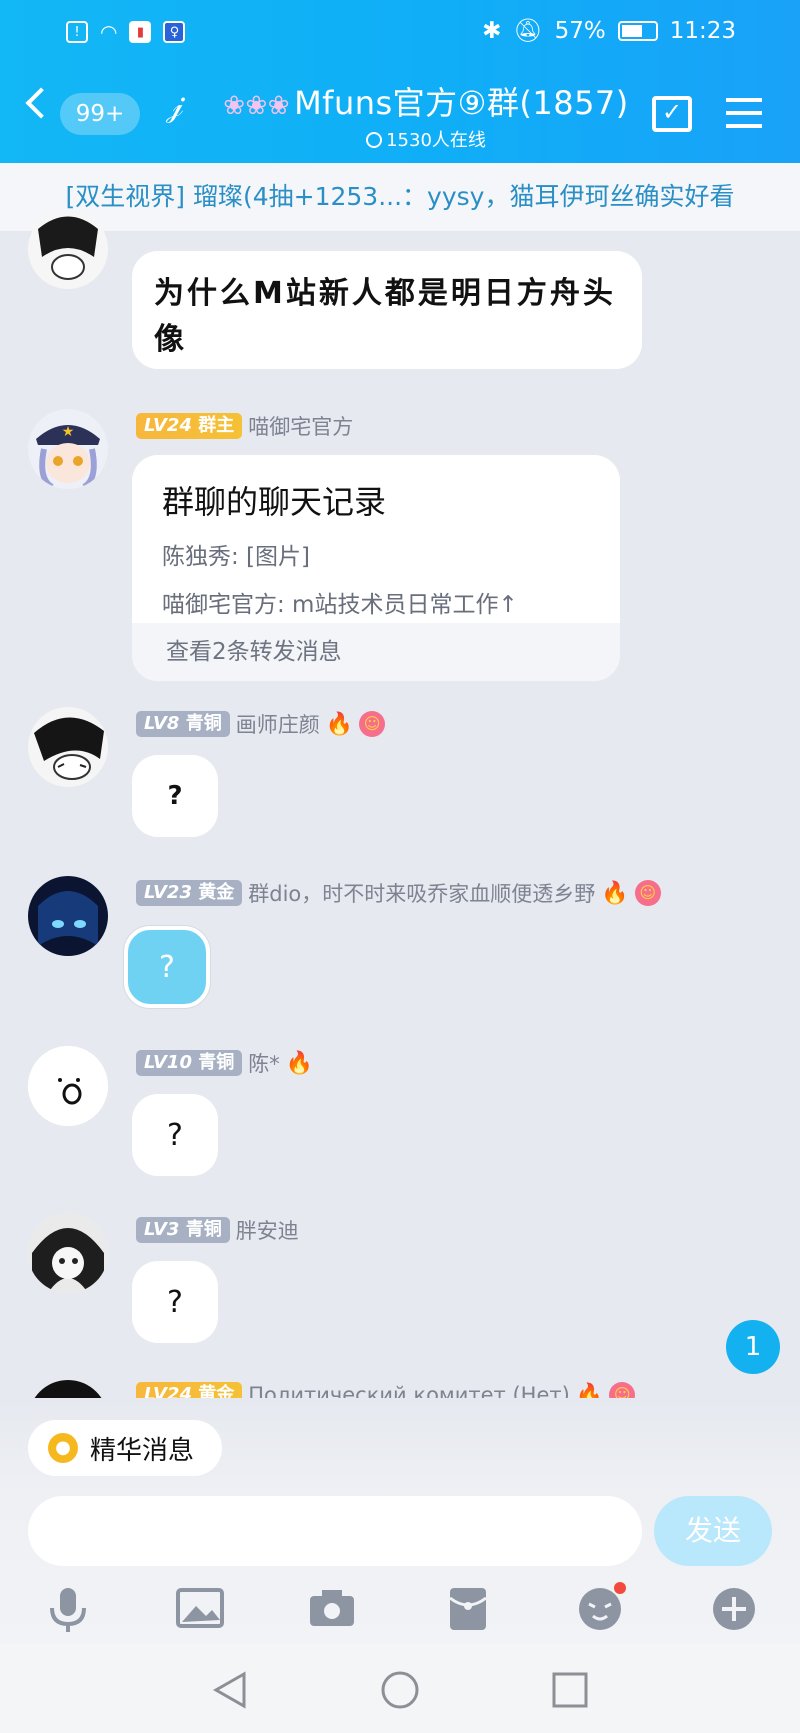 This screenshot has width=800, height=1733. What do you see at coordinates (244, 426) in the screenshot?
I see `sender-meta: LV24 群主 喵御宅官方` at bounding box center [244, 426].